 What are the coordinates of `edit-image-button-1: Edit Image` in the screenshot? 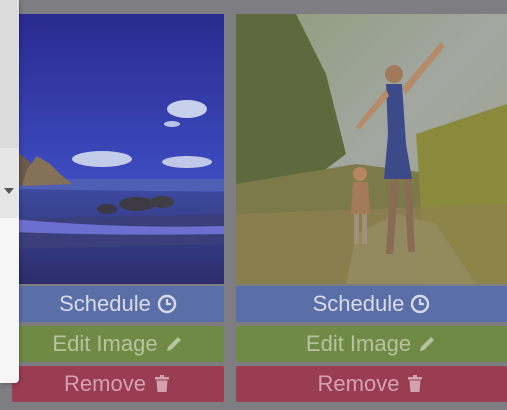 It's located at (118, 344).